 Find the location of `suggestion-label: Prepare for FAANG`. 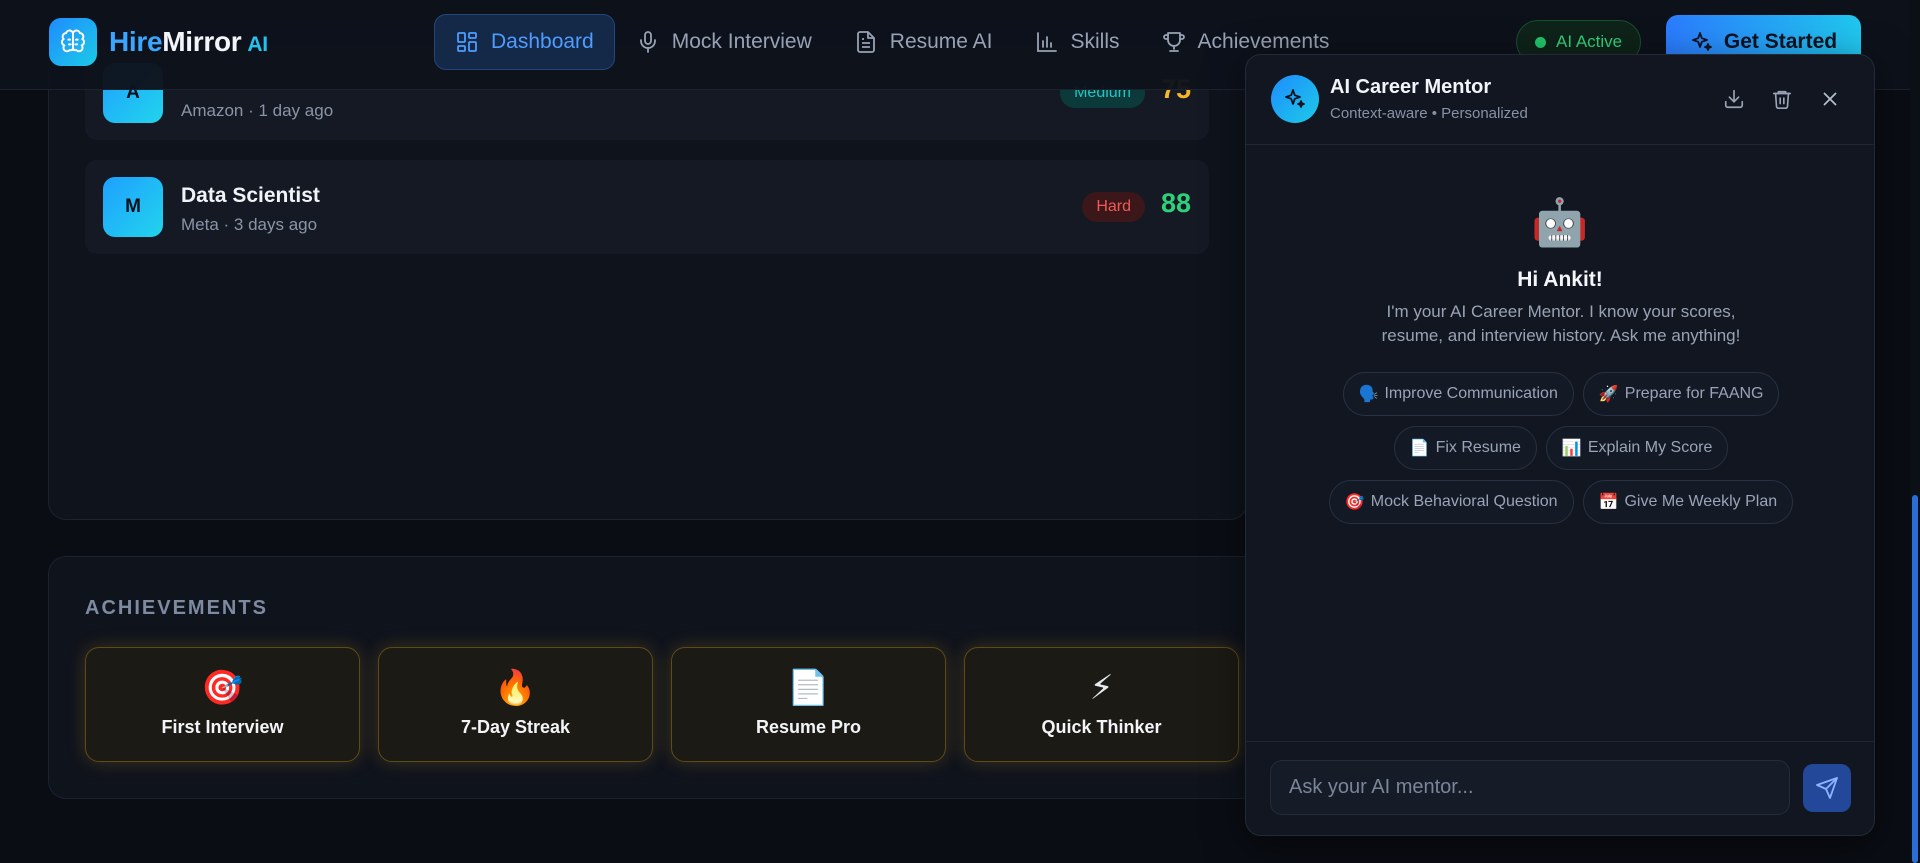

suggestion-label: Prepare for FAANG is located at coordinates (1694, 393).